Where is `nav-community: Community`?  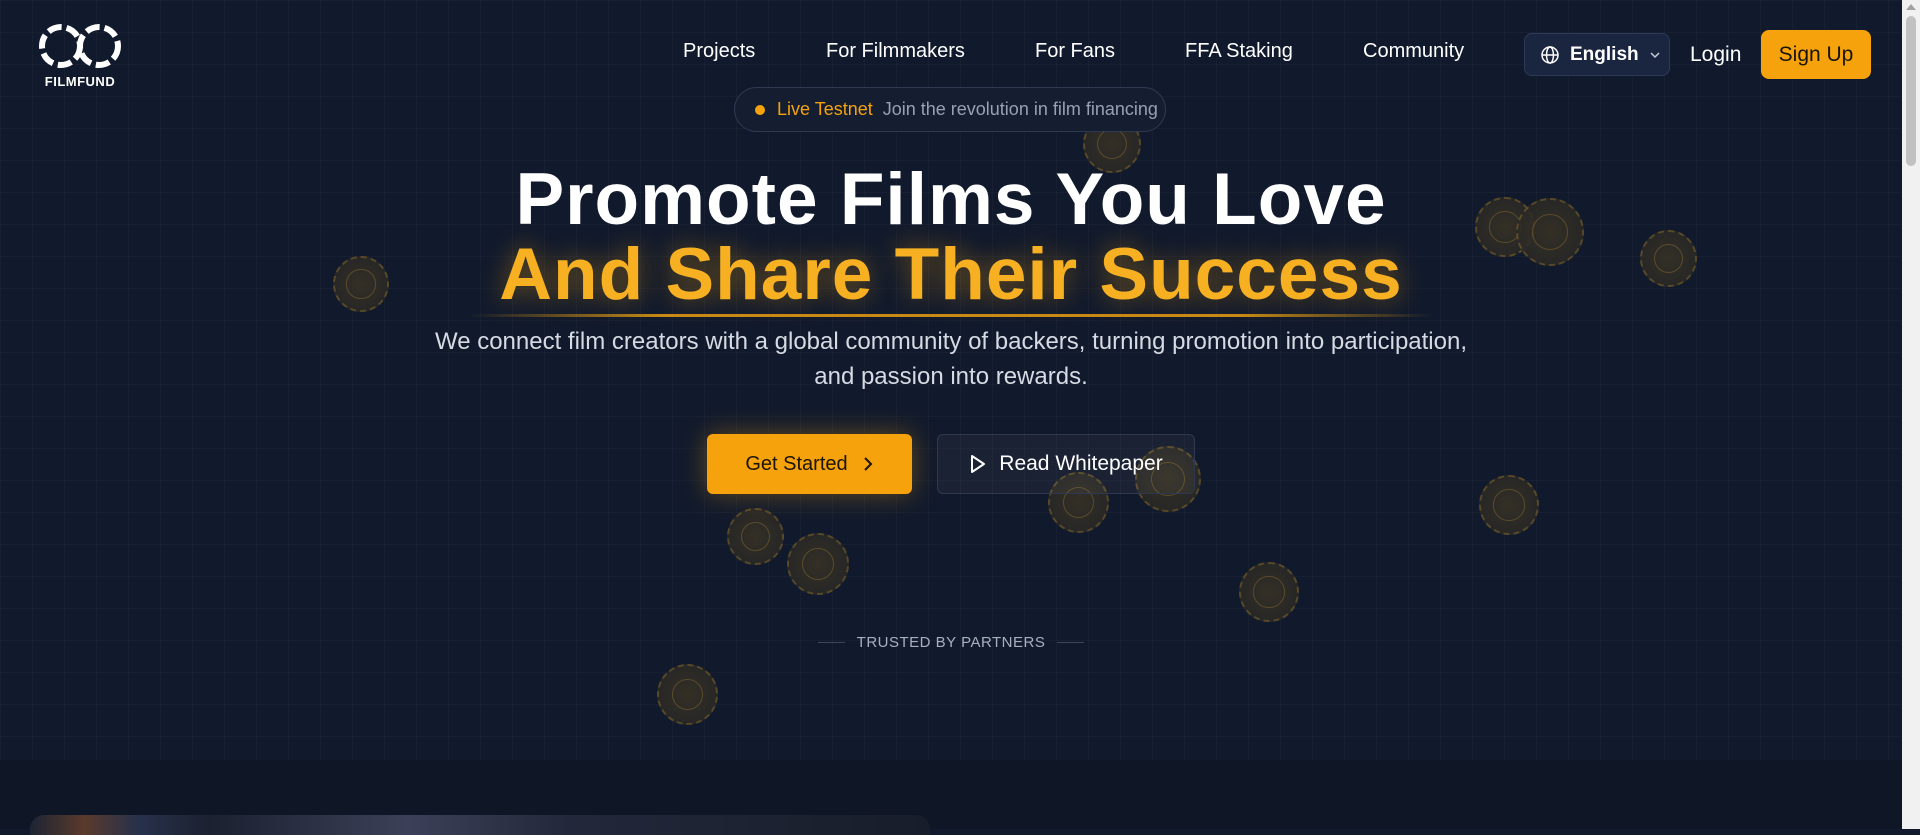 nav-community: Community is located at coordinates (1413, 51).